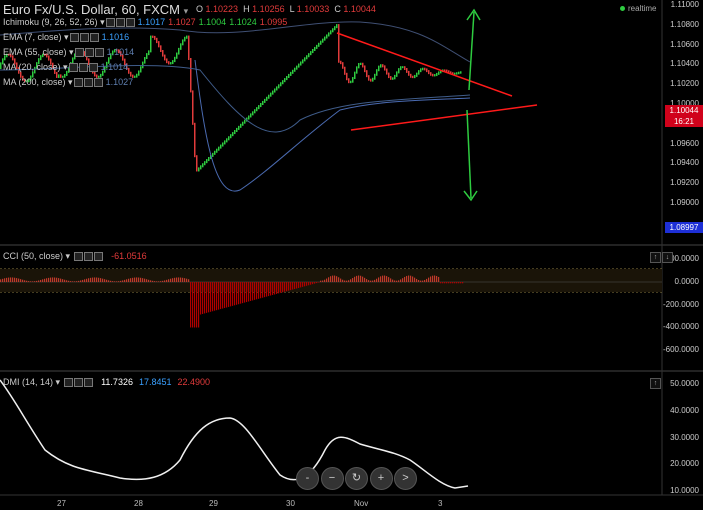 Image resolution: width=703 pixels, height=510 pixels. What do you see at coordinates (684, 143) in the screenshot?
I see `price-axis-label: 1.09600` at bounding box center [684, 143].